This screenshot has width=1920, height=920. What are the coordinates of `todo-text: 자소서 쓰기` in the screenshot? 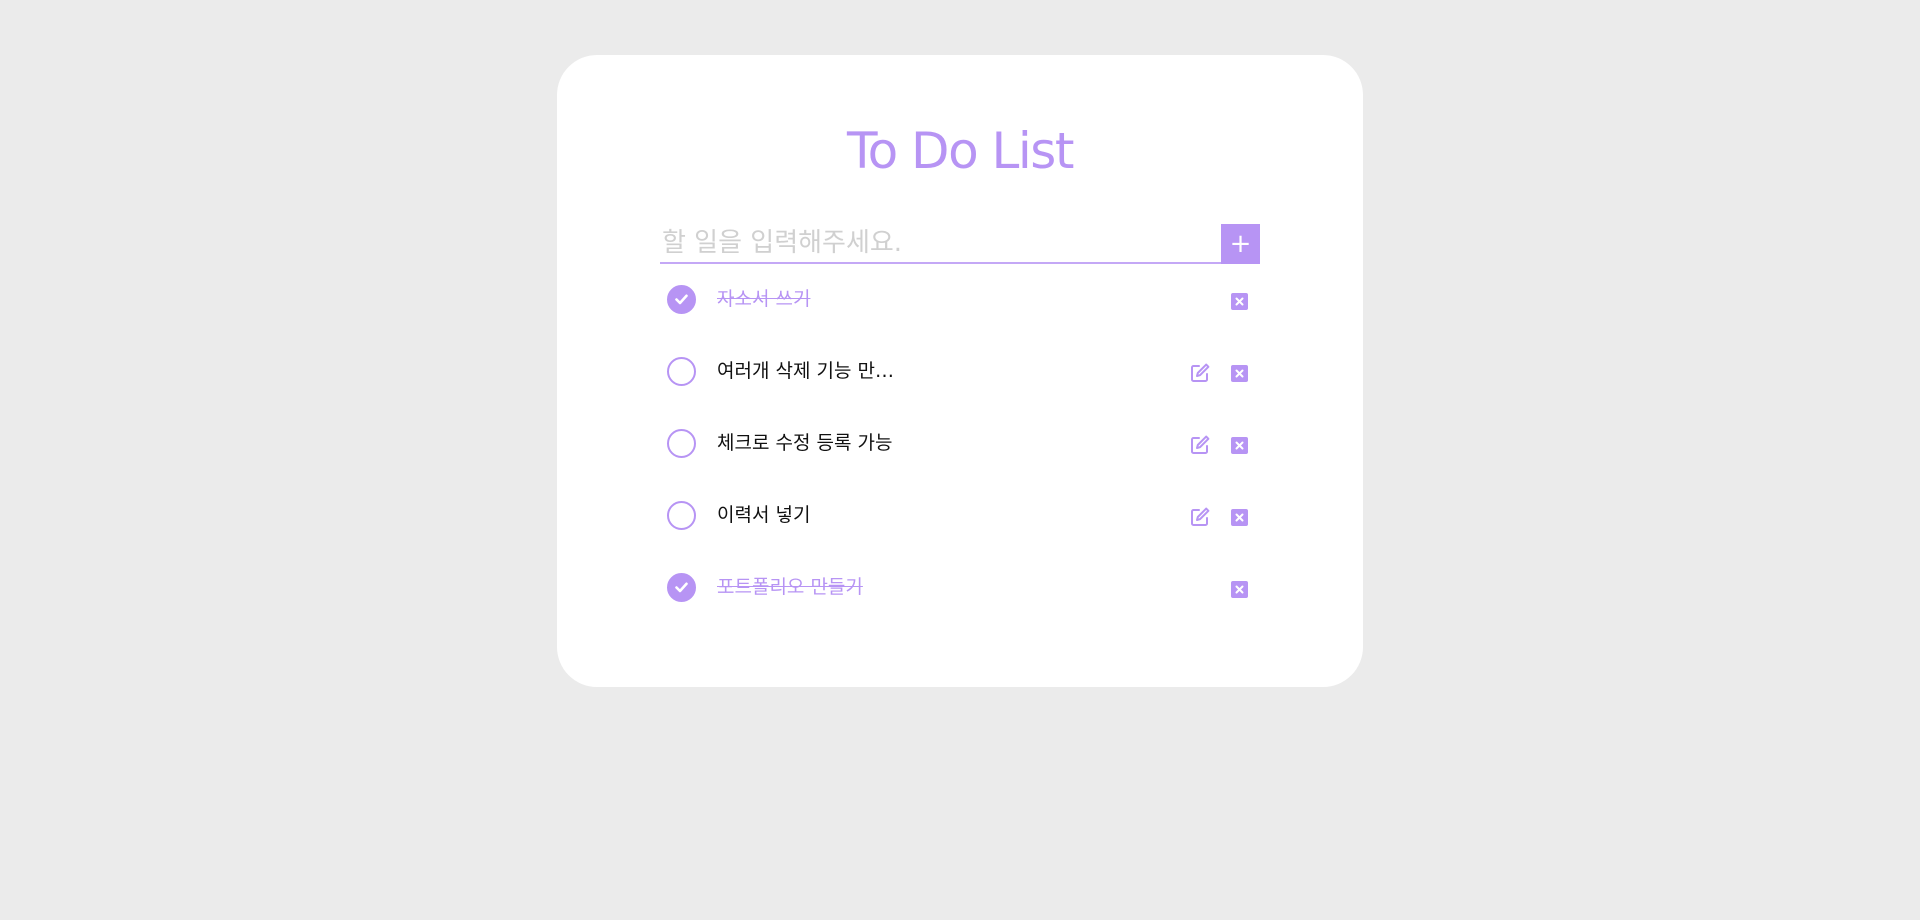 It's located at (764, 299).